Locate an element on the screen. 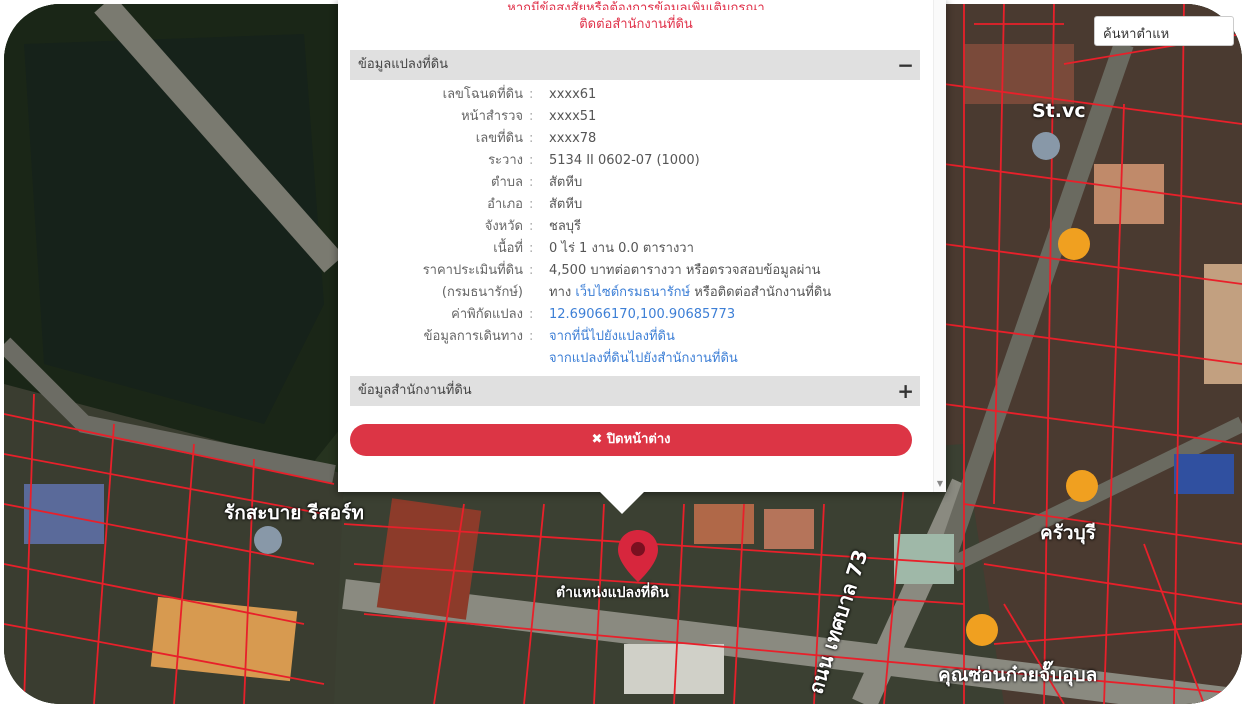 This screenshot has height=708, width=1246. expand-icon: + is located at coordinates (905, 391).